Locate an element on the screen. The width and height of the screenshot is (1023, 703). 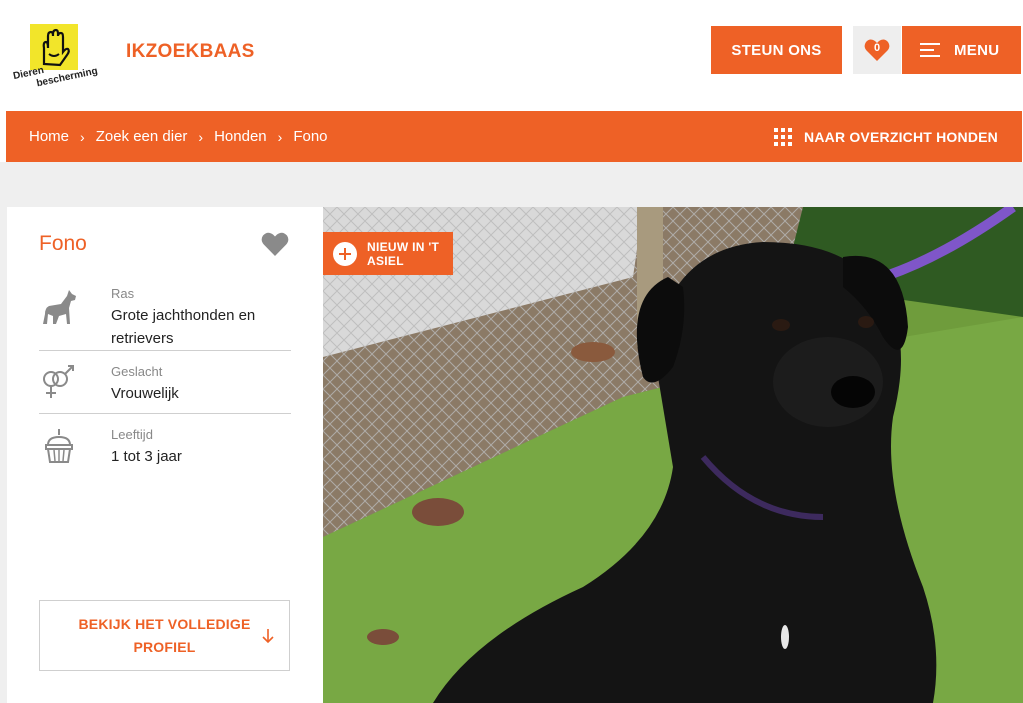
detail-row-ras: Ras Grote jachthonden en retrievers is located at coordinates (165, 317).